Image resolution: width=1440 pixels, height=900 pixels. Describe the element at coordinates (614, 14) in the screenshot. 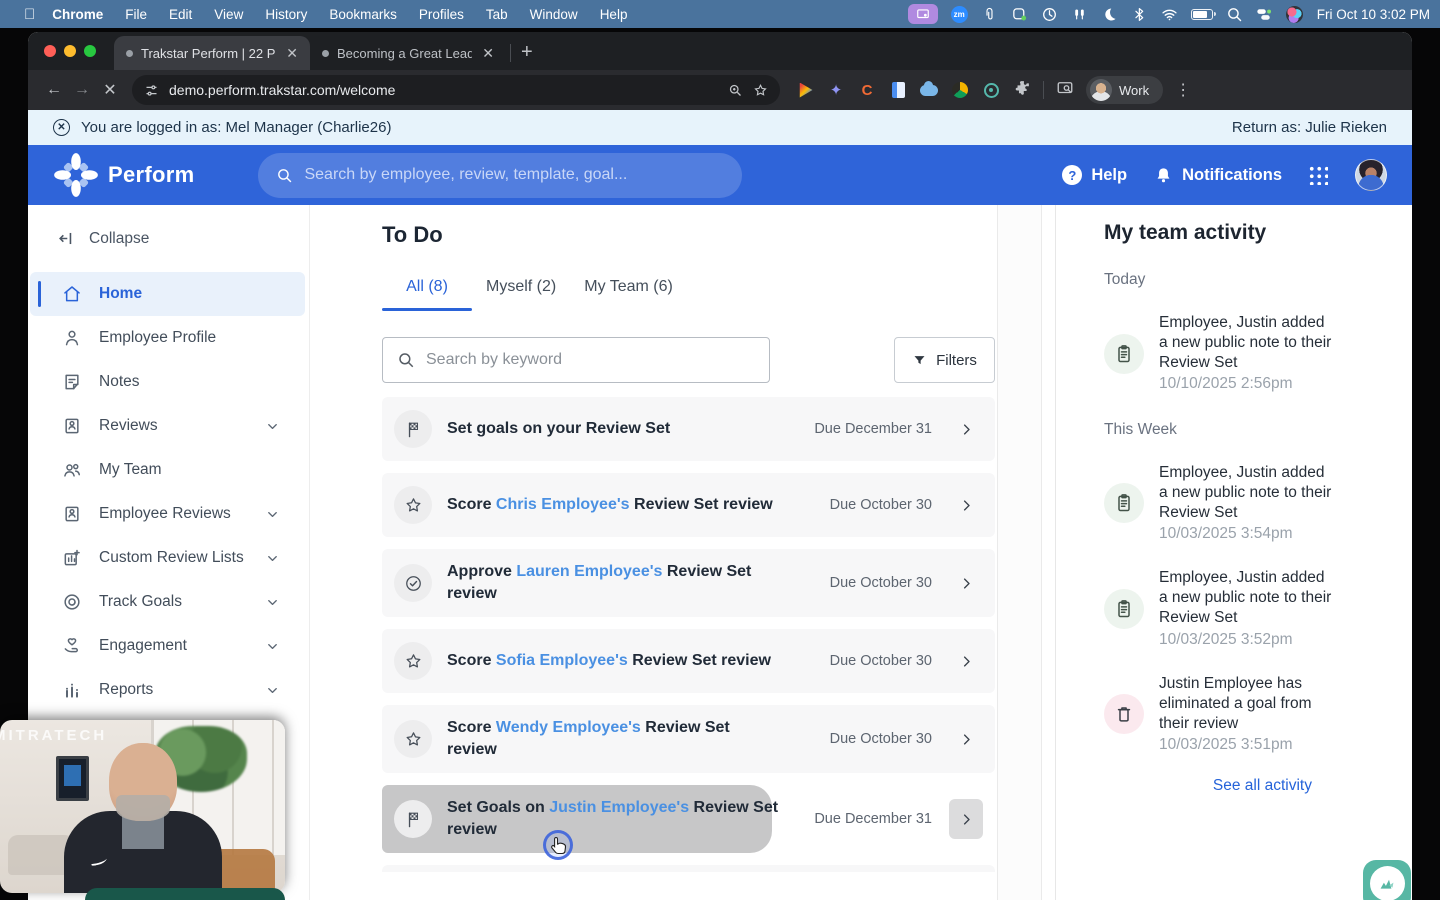

I see `menu-help: Help` at that location.